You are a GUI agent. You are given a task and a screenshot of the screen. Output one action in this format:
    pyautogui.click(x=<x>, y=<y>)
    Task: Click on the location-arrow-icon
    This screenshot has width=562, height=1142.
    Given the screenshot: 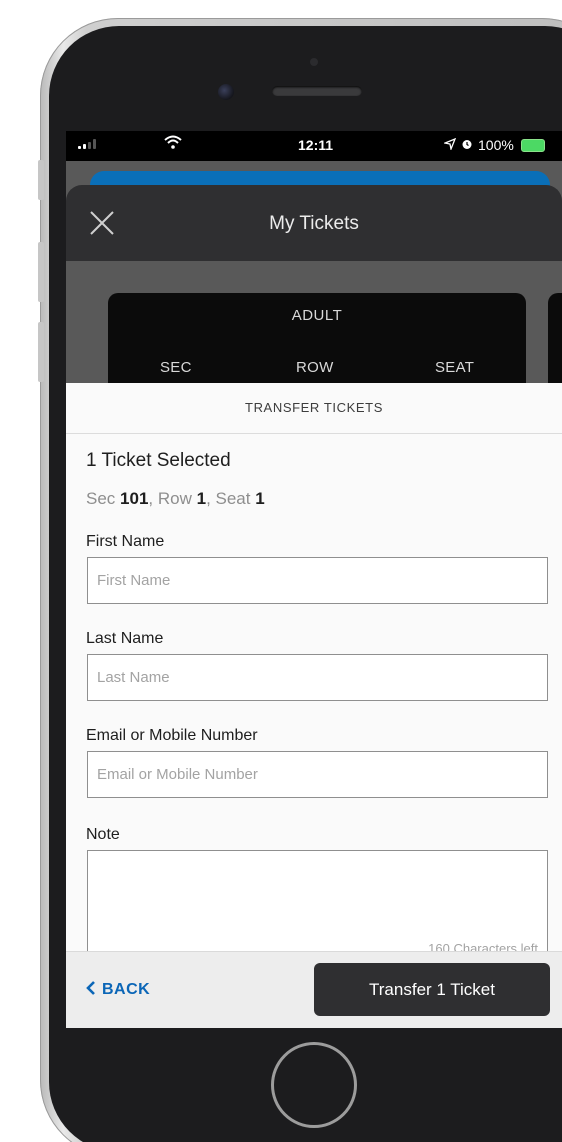 What is the action you would take?
    pyautogui.click(x=449, y=145)
    